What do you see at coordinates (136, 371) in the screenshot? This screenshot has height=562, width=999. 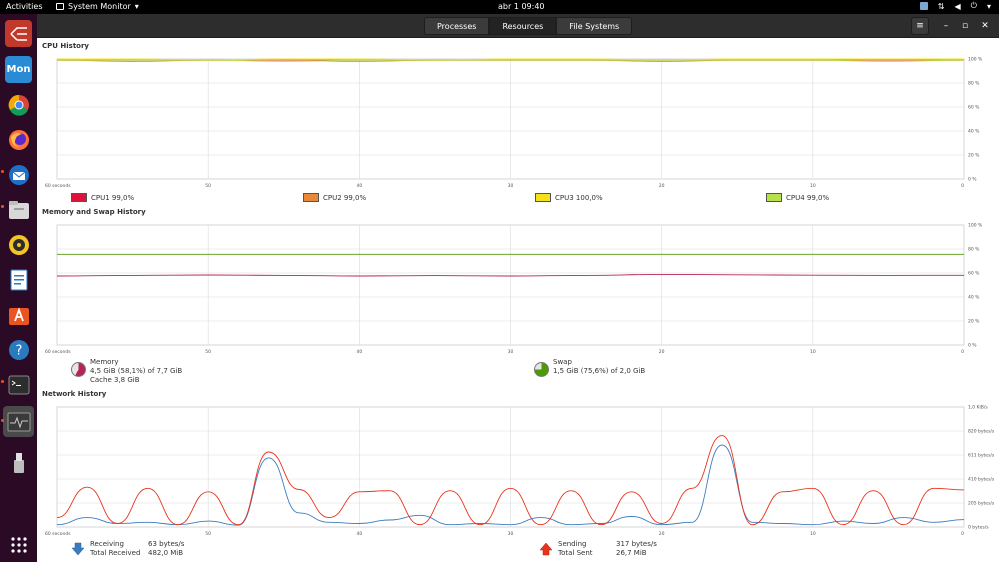 I see `memory-value: 4,5 GiB (58,1%) of 7,7 GiB` at bounding box center [136, 371].